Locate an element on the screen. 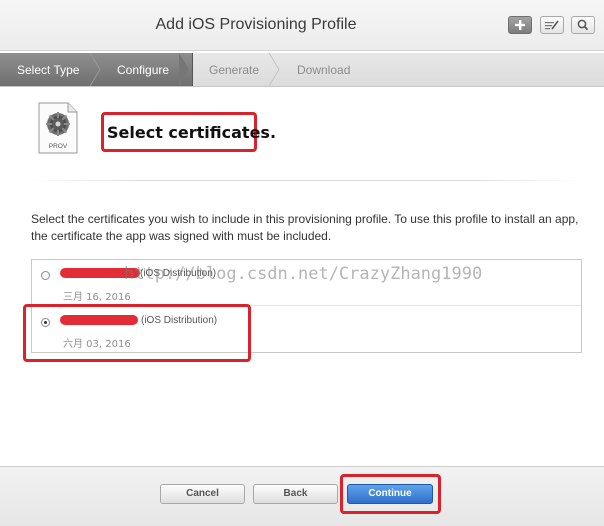 This screenshot has width=604, height=526. add-button is located at coordinates (520, 25).